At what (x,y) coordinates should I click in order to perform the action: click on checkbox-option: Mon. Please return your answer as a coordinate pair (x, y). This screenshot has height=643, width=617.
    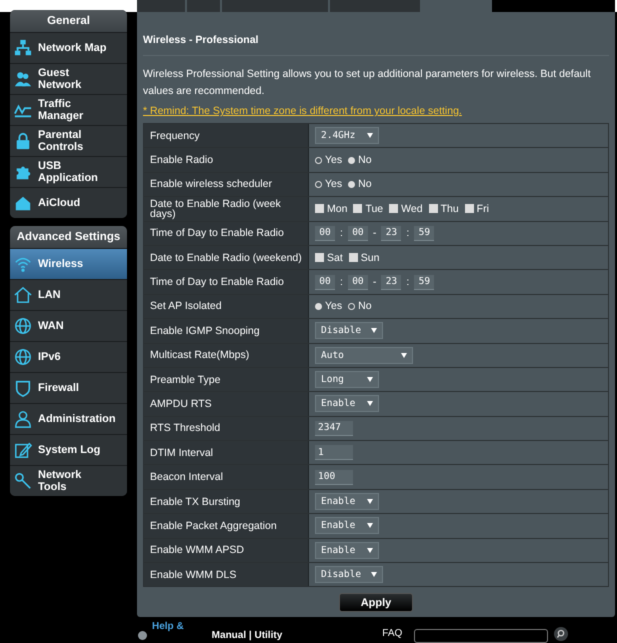
    Looking at the image, I should click on (331, 208).